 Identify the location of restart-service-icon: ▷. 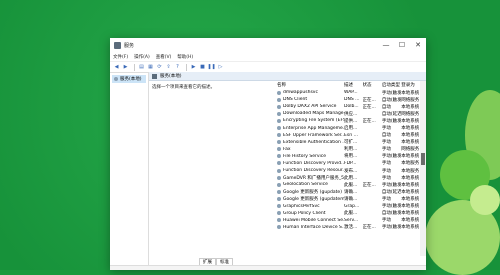
(220, 67).